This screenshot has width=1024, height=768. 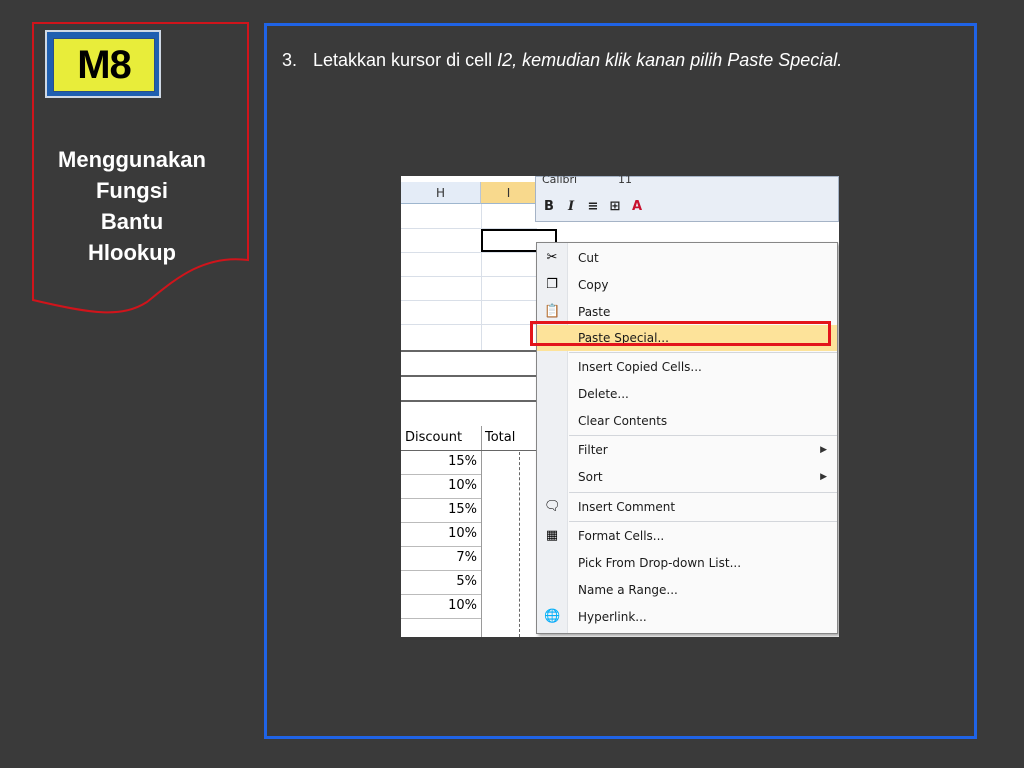 What do you see at coordinates (132, 190) in the screenshot?
I see `banner-title-line: Fungsi` at bounding box center [132, 190].